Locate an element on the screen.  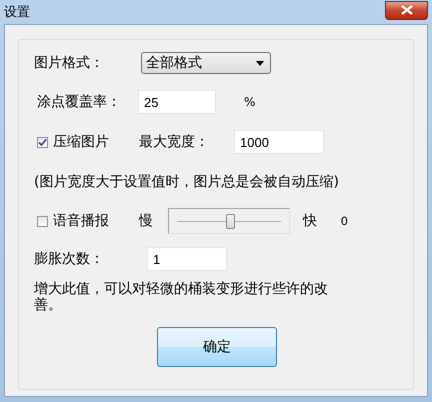
note-text: (图片宽度大于设置值时，图片总是会被自动压缩) is located at coordinates (186, 182).